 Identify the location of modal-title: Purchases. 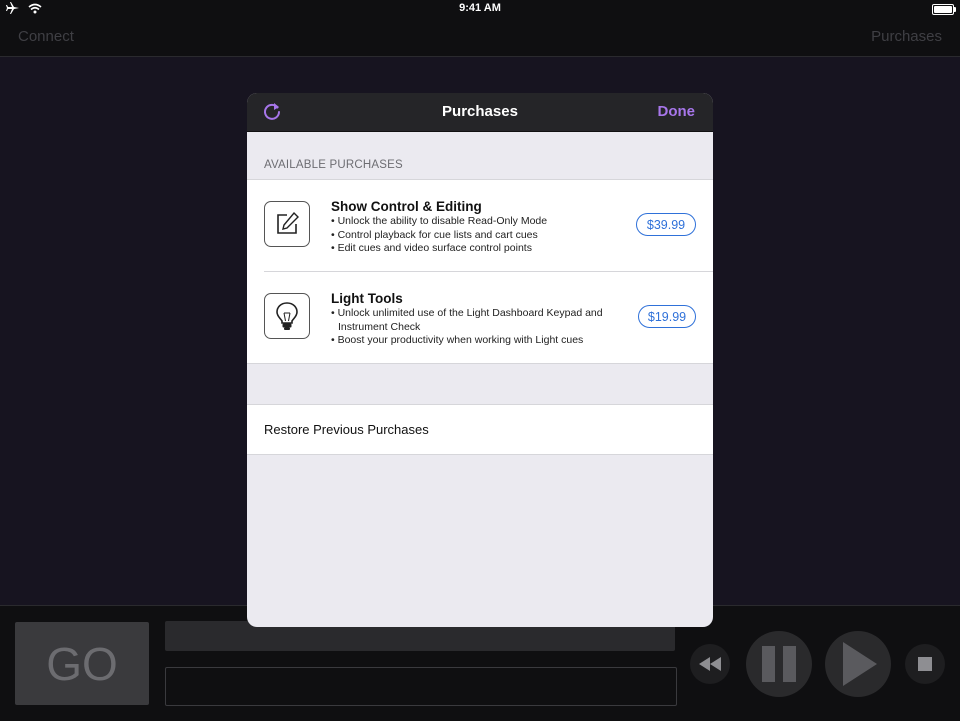
(480, 111).